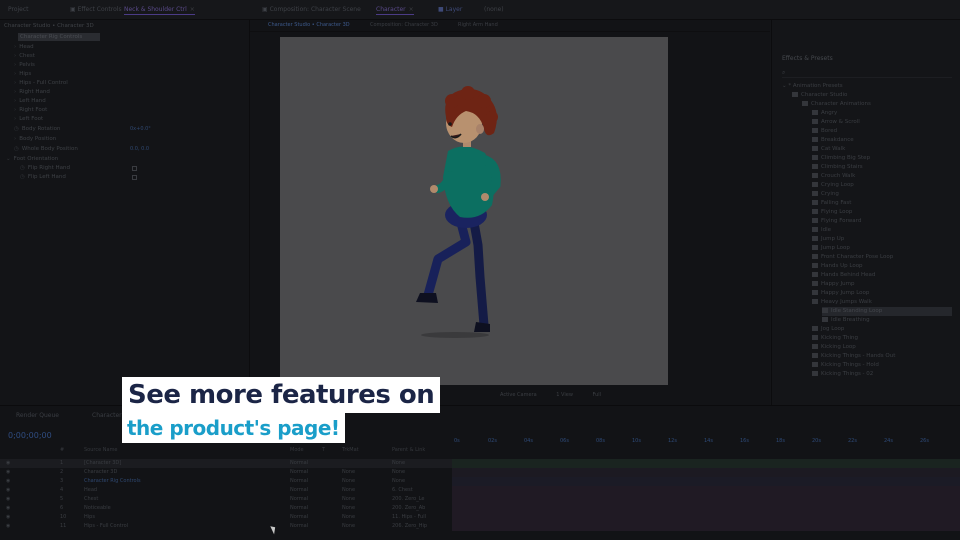 This screenshot has width=960, height=540. What do you see at coordinates (843, 275) in the screenshot?
I see `preset-tree-item: Hands Behind Head` at bounding box center [843, 275].